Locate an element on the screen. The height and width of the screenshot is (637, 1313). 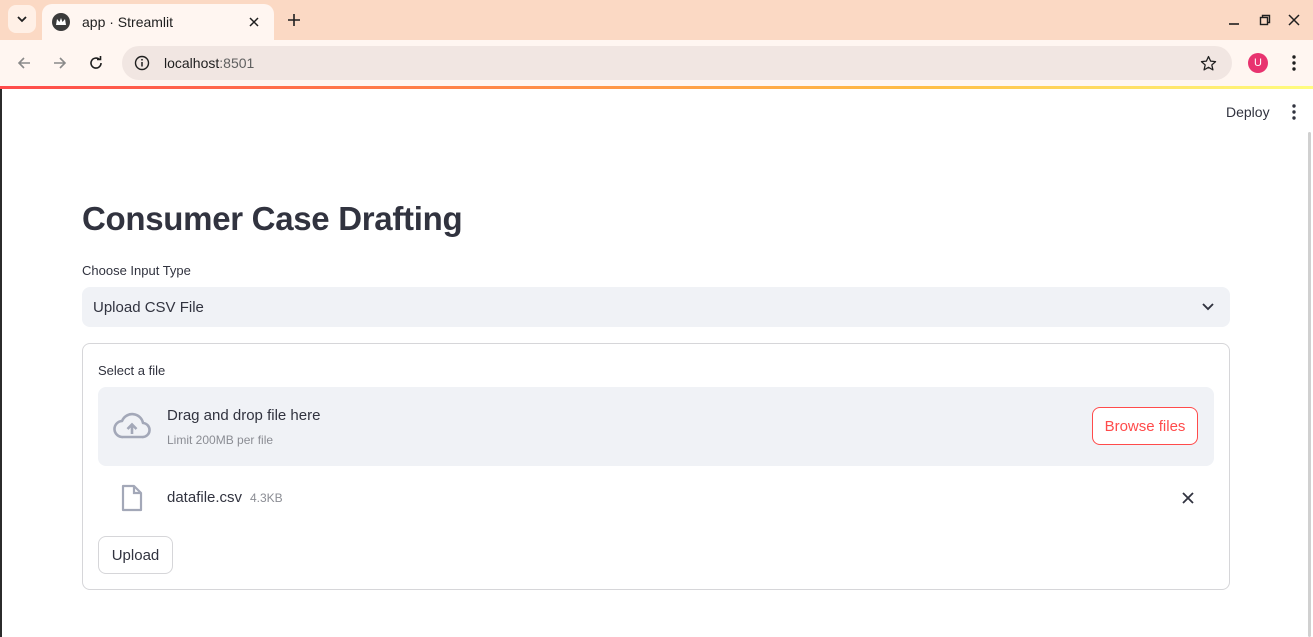
upload-submit-button: Upload is located at coordinates (135, 555).